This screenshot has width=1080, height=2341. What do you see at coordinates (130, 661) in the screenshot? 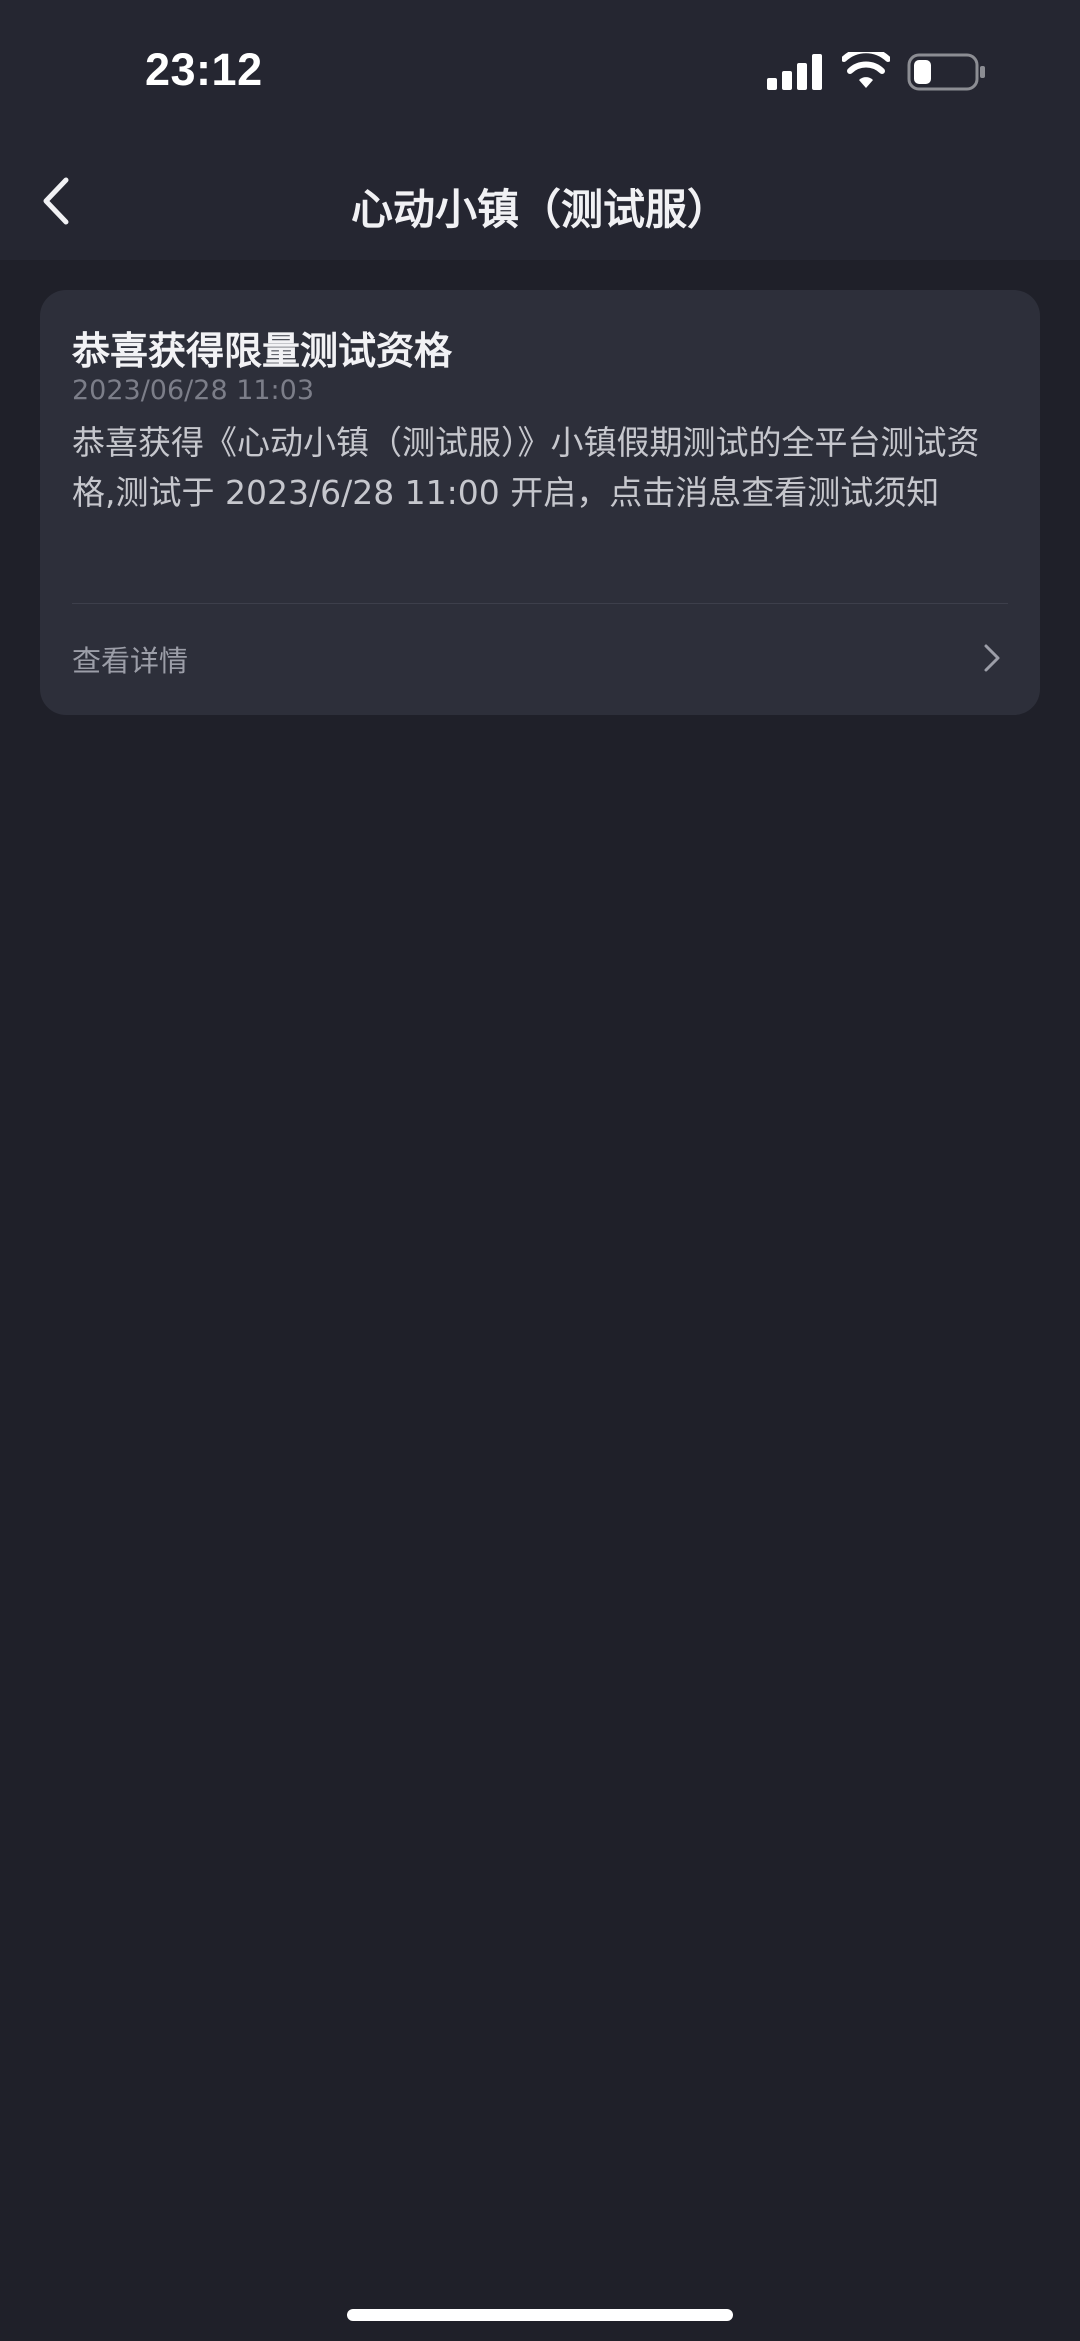
I see `view-details-label: 查看详情` at bounding box center [130, 661].